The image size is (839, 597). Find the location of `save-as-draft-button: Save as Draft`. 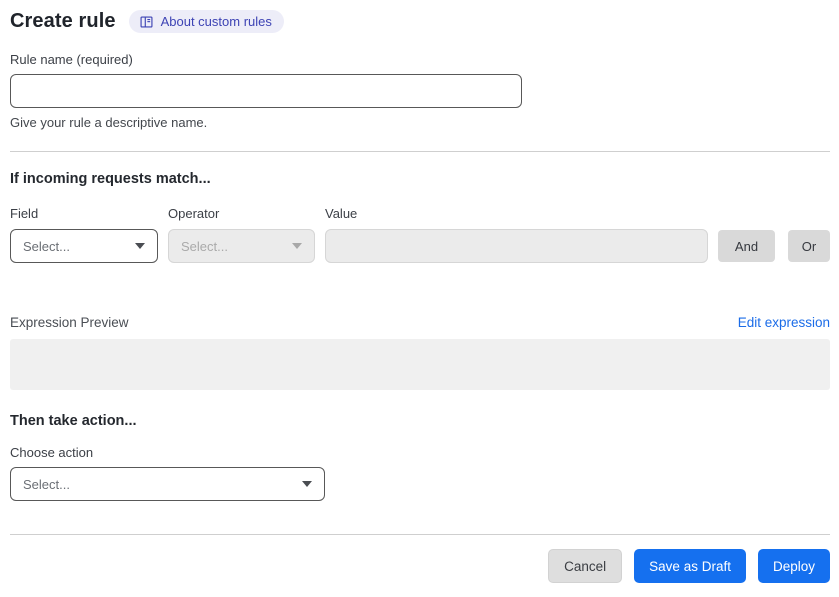

save-as-draft-button: Save as Draft is located at coordinates (690, 566).